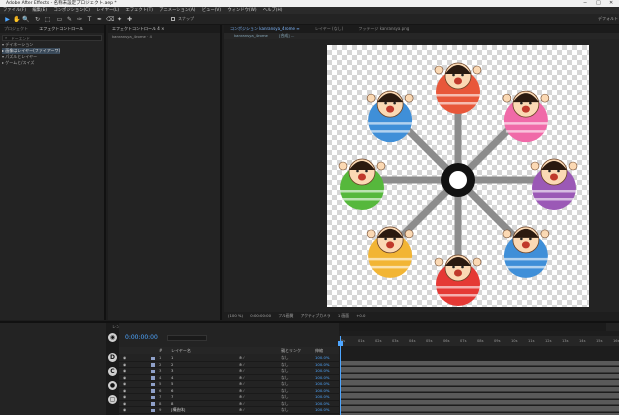  Describe the element at coordinates (329, 28) in the screenshot. I see `tab-layer: レイヤー (なし)` at that location.